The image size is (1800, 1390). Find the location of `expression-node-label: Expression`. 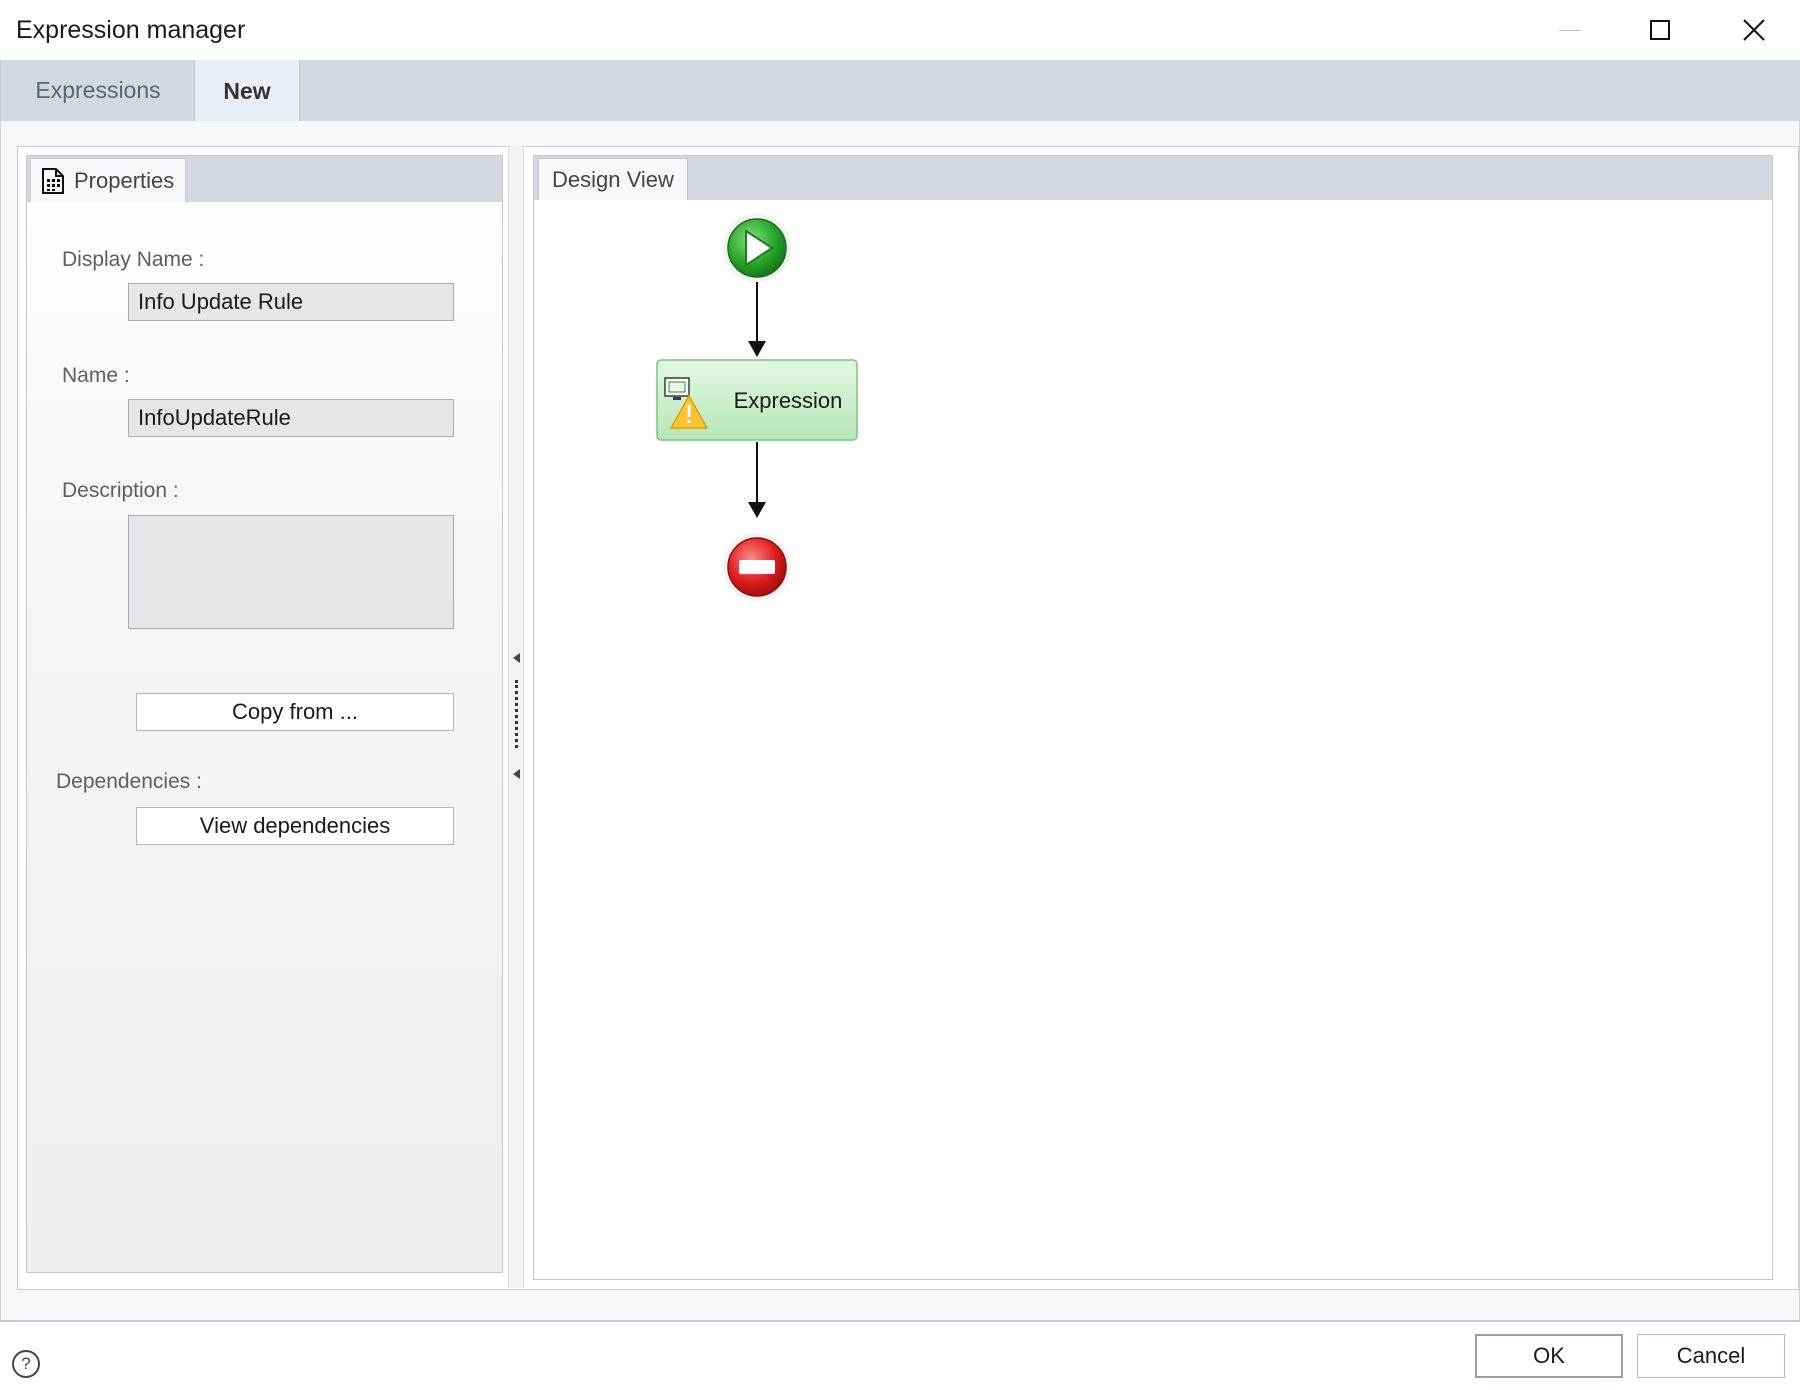

expression-node-label: Expression is located at coordinates (788, 400).